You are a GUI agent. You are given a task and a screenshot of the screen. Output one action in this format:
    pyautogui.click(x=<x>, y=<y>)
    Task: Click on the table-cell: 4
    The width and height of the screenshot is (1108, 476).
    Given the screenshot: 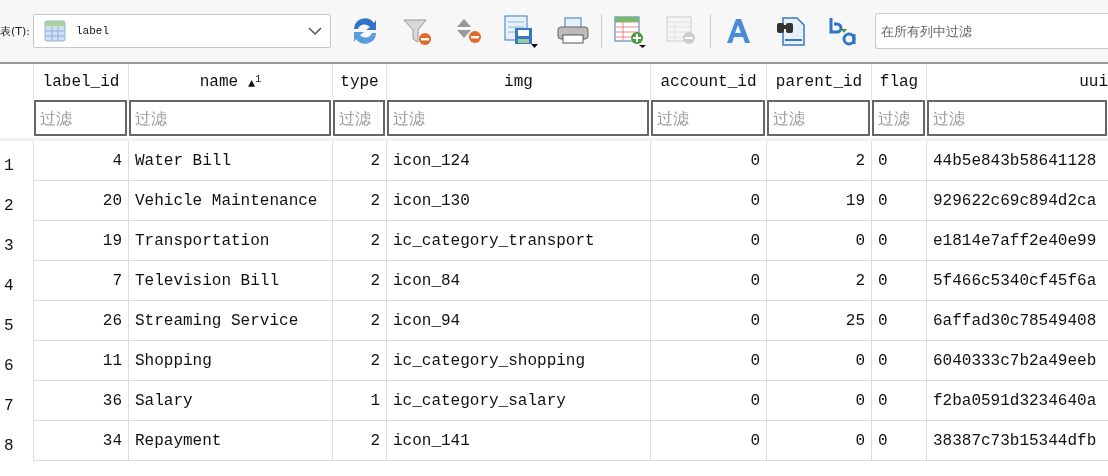 What is the action you would take?
    pyautogui.click(x=80, y=161)
    